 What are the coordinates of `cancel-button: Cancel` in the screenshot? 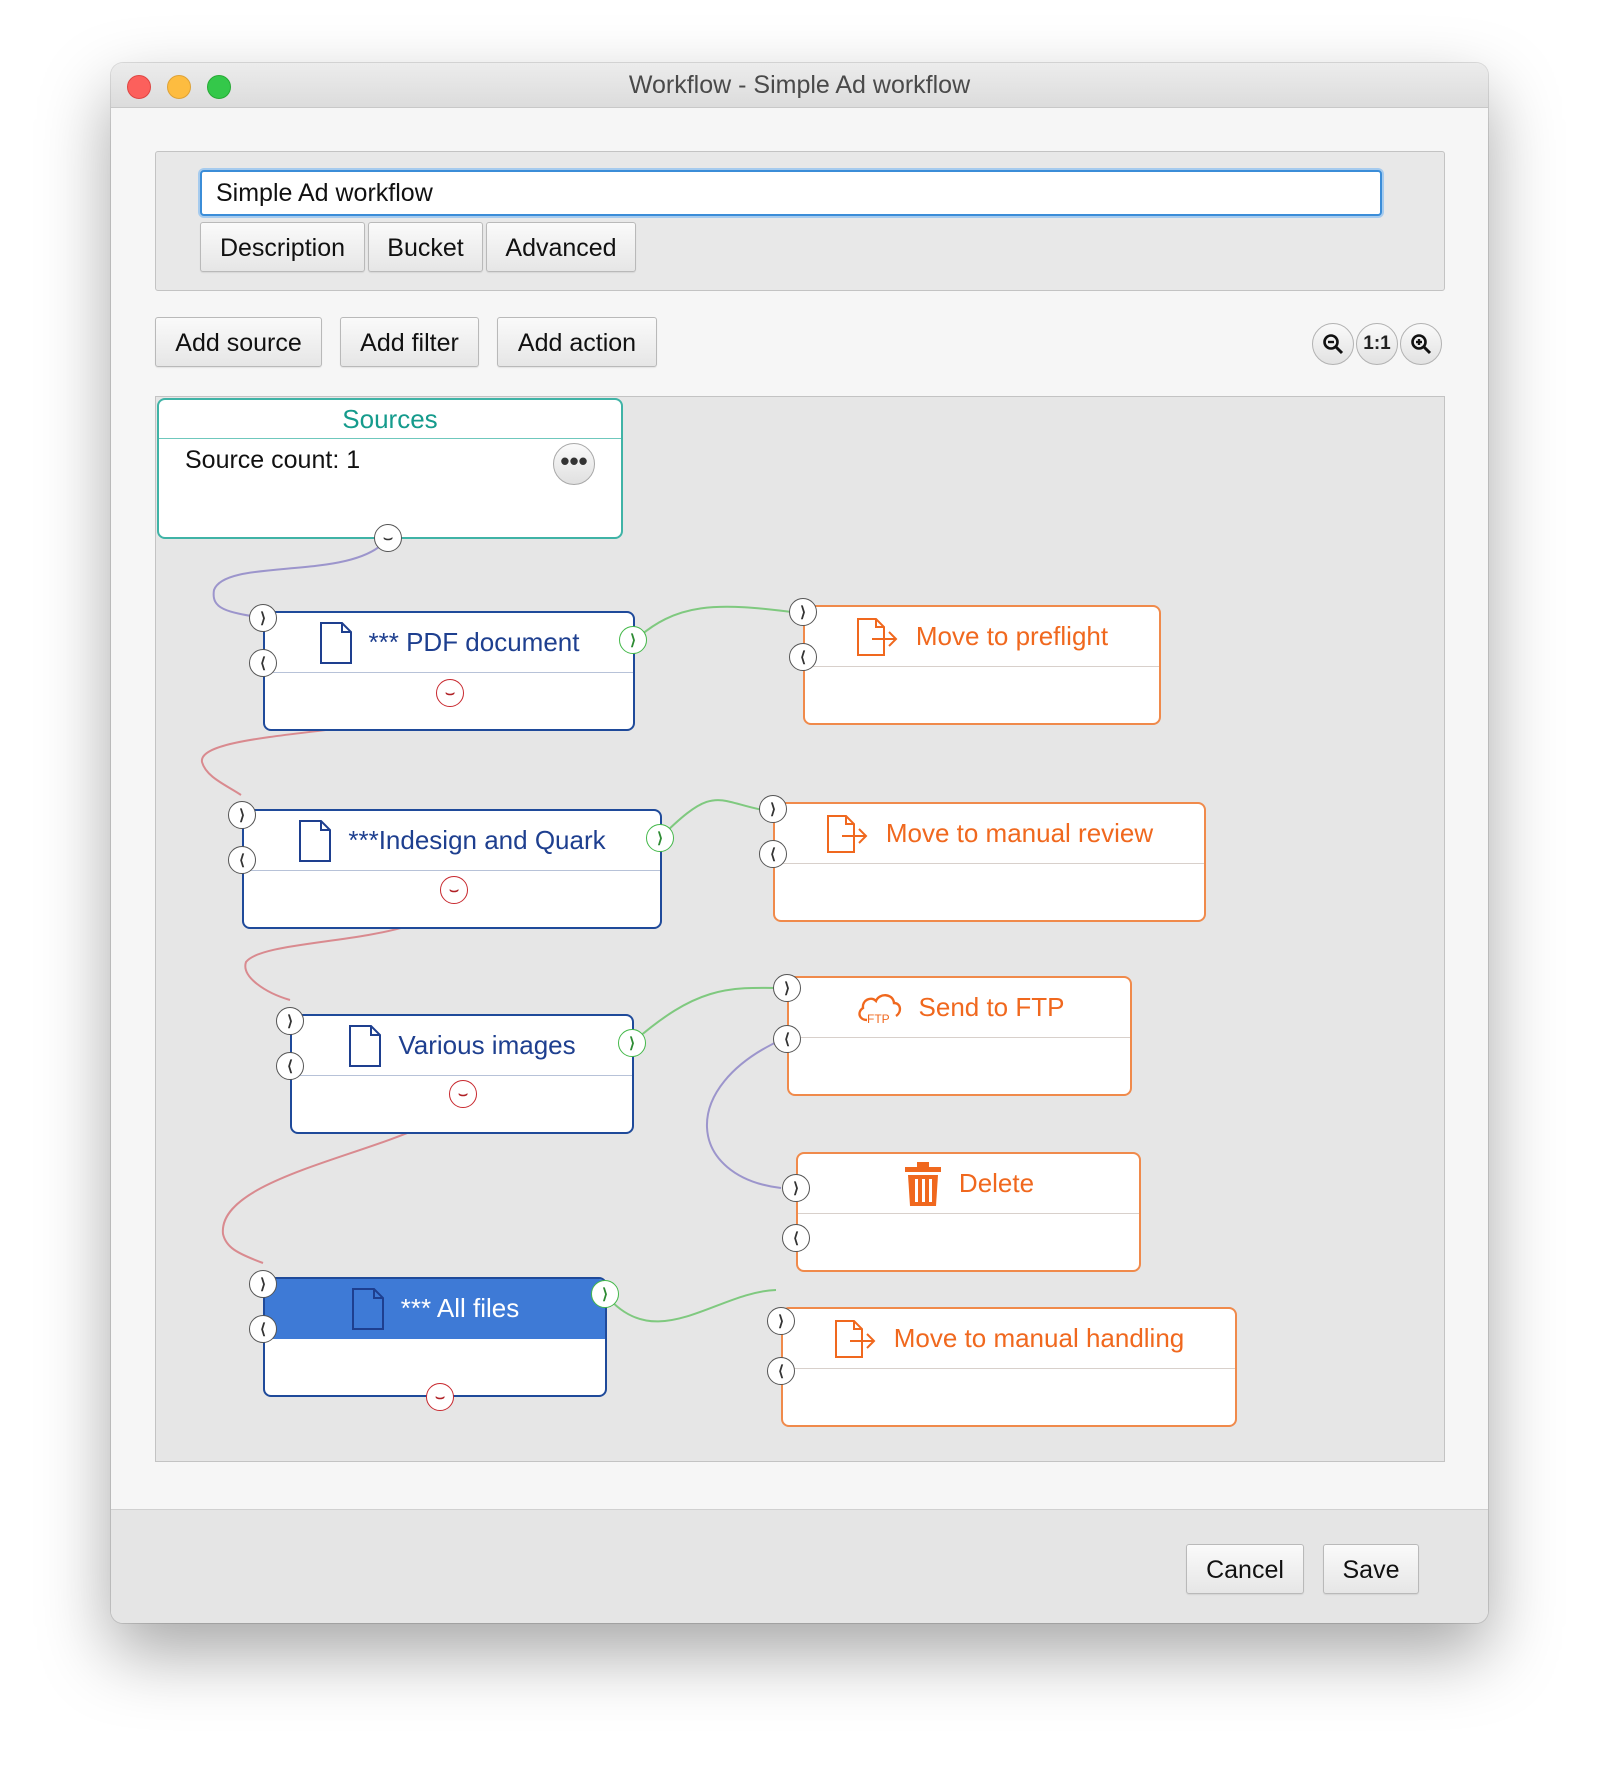 It's located at (1245, 1569).